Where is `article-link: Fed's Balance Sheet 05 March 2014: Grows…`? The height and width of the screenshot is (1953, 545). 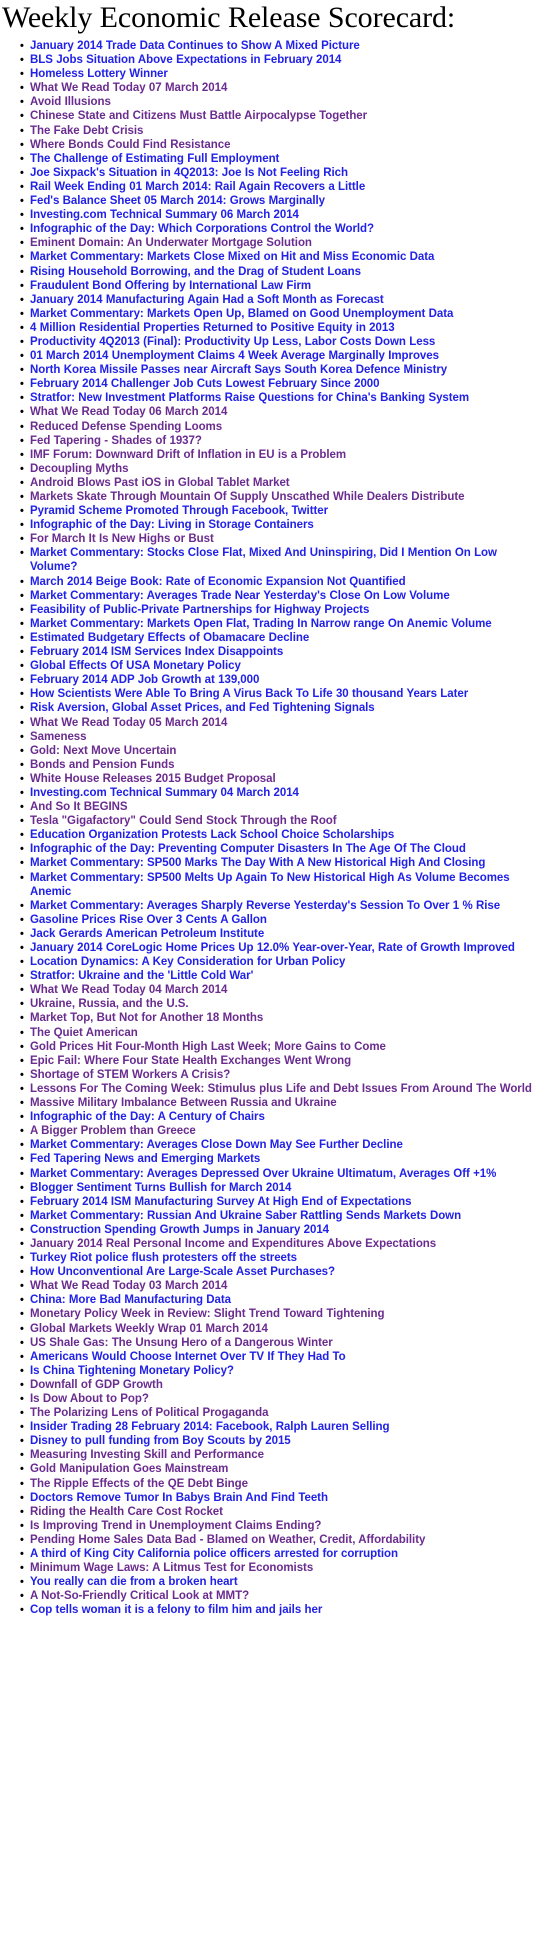 article-link: Fed's Balance Sheet 05 March 2014: Grows… is located at coordinates (177, 201).